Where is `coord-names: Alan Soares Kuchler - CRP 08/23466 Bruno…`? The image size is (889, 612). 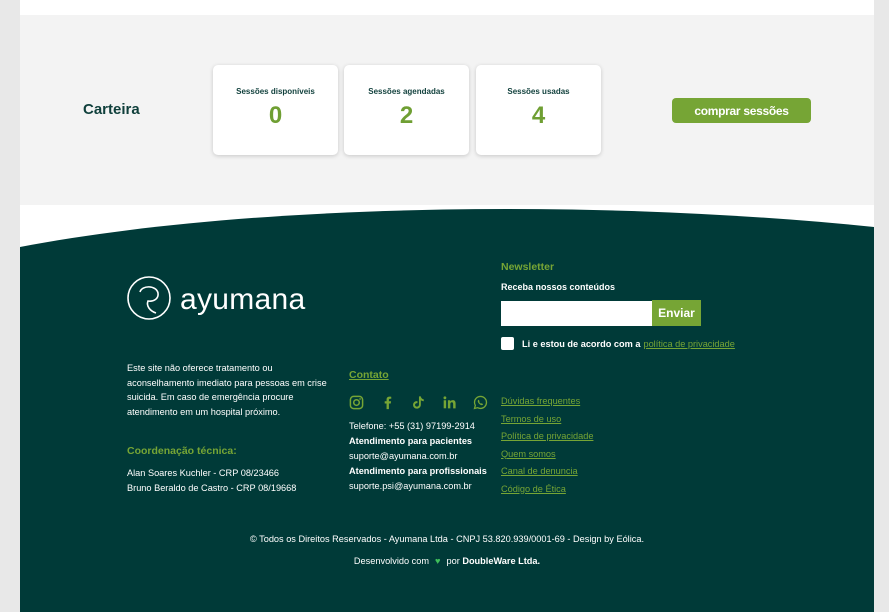
coord-names: Alan Soares Kuchler - CRP 08/23466 Bruno… is located at coordinates (211, 481).